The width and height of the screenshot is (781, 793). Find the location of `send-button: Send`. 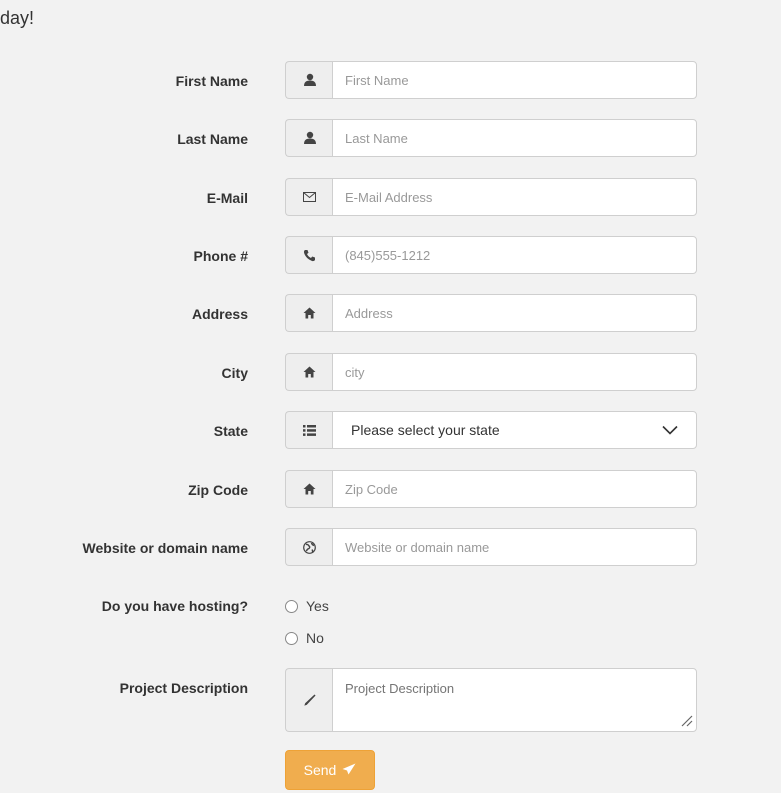

send-button: Send is located at coordinates (330, 770).